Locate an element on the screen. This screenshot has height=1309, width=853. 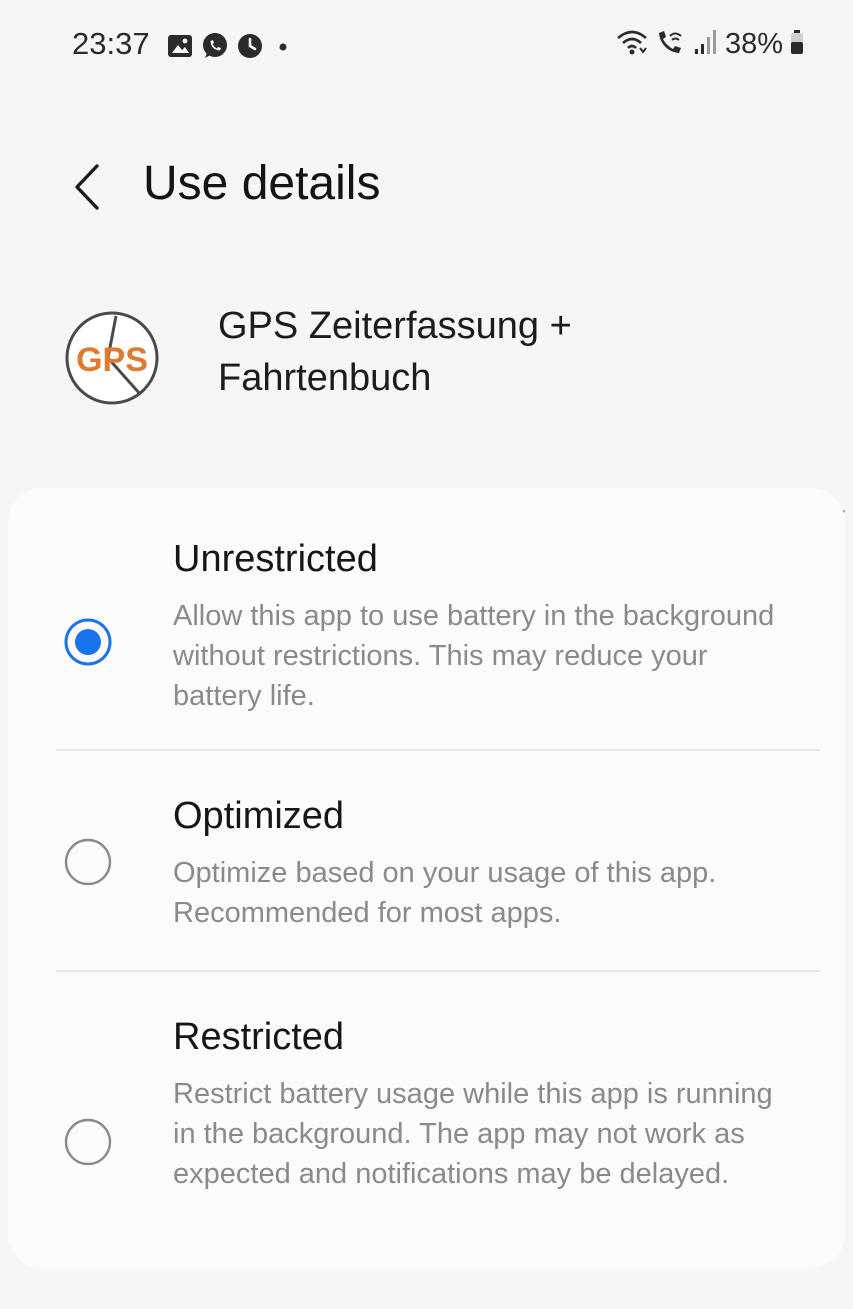
notification-icons is located at coordinates (229, 48).